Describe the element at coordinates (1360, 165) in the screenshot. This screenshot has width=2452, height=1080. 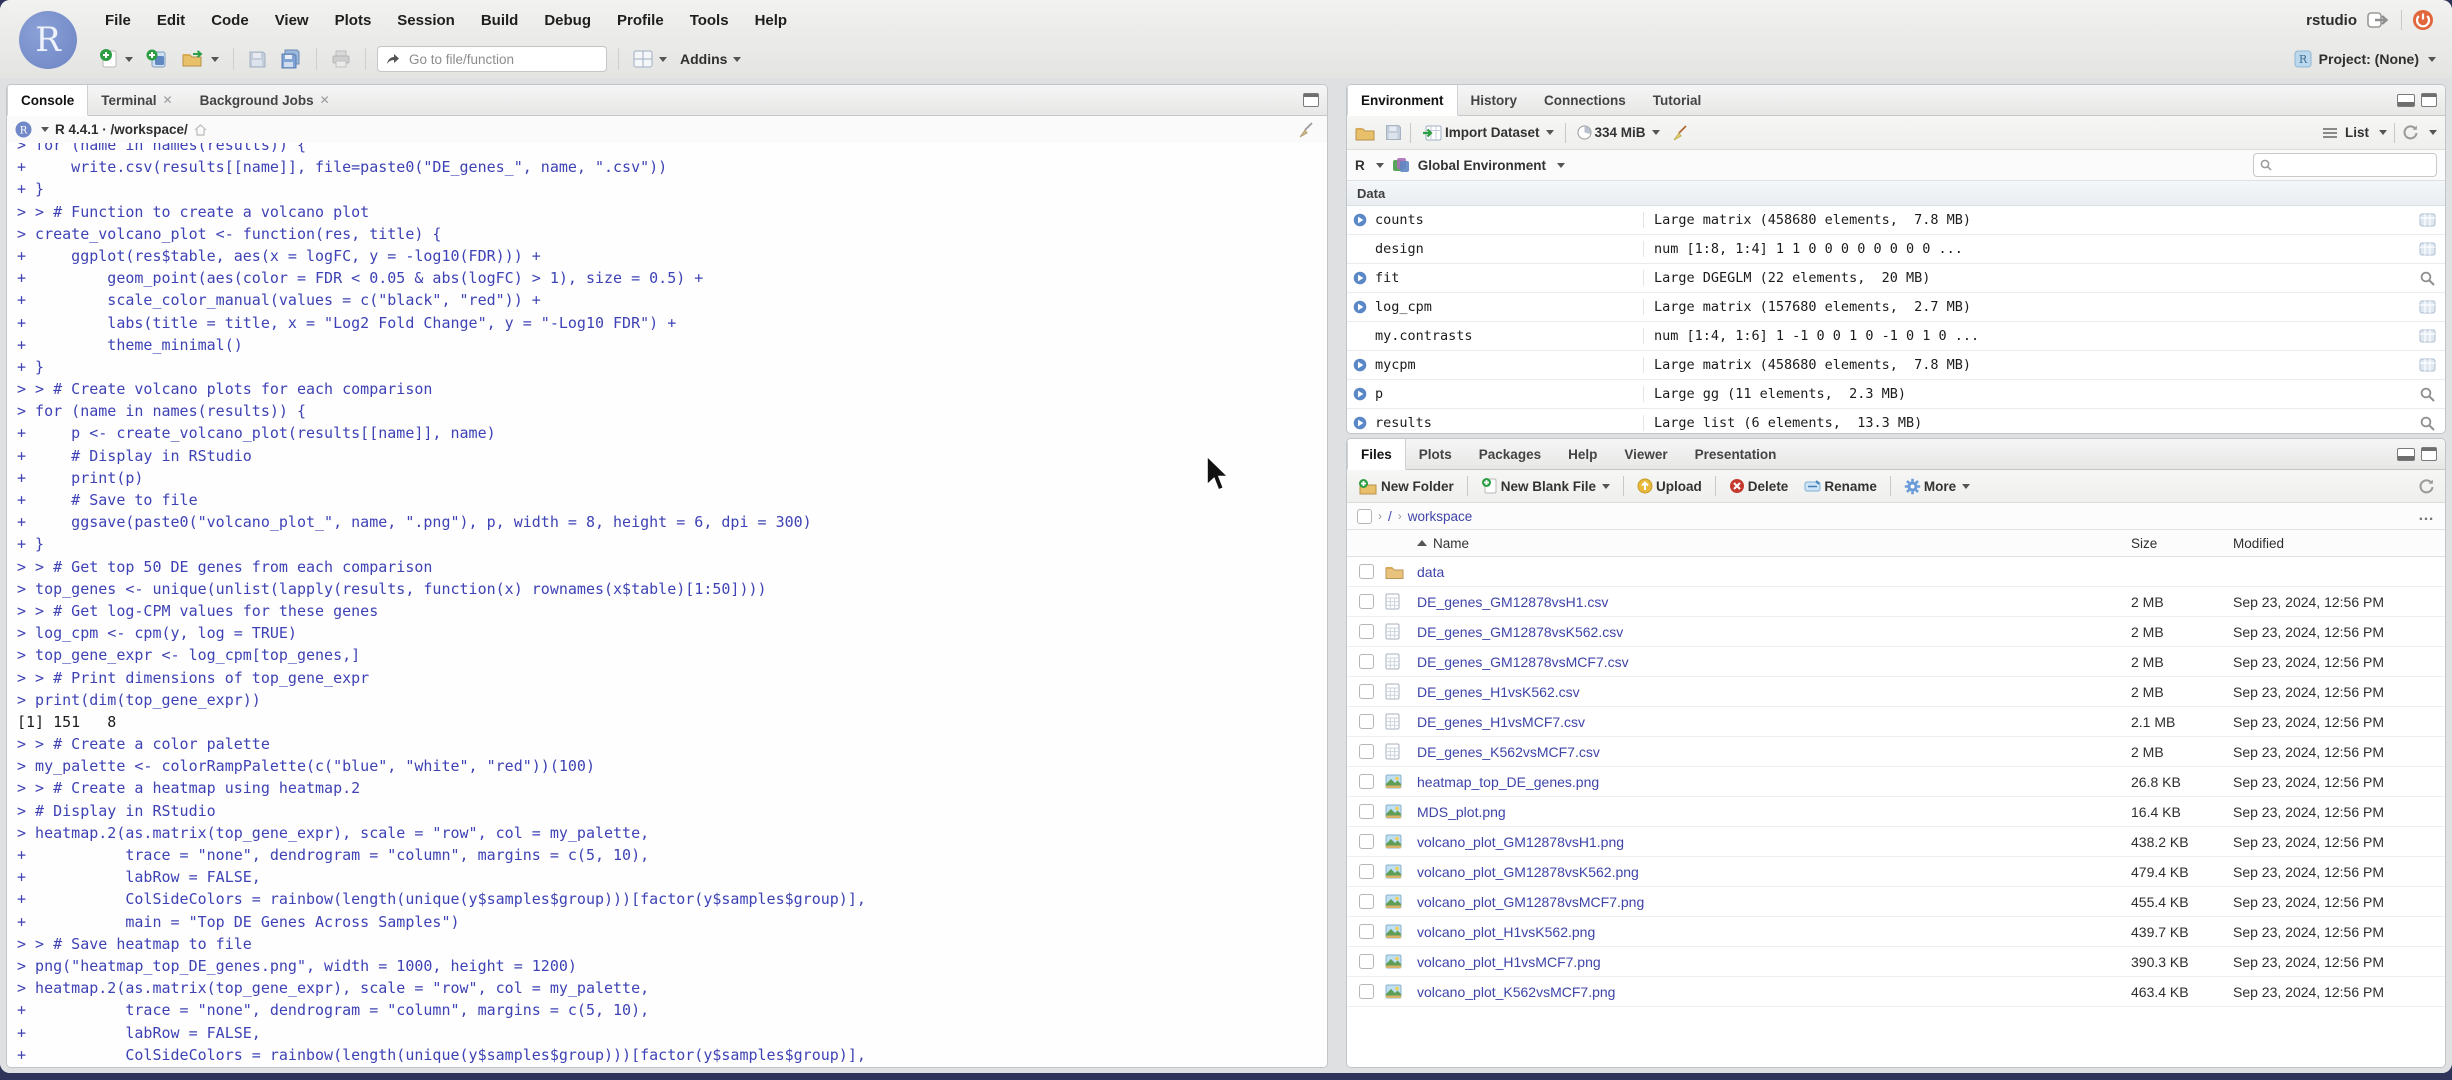
I see `language-selector: R` at that location.